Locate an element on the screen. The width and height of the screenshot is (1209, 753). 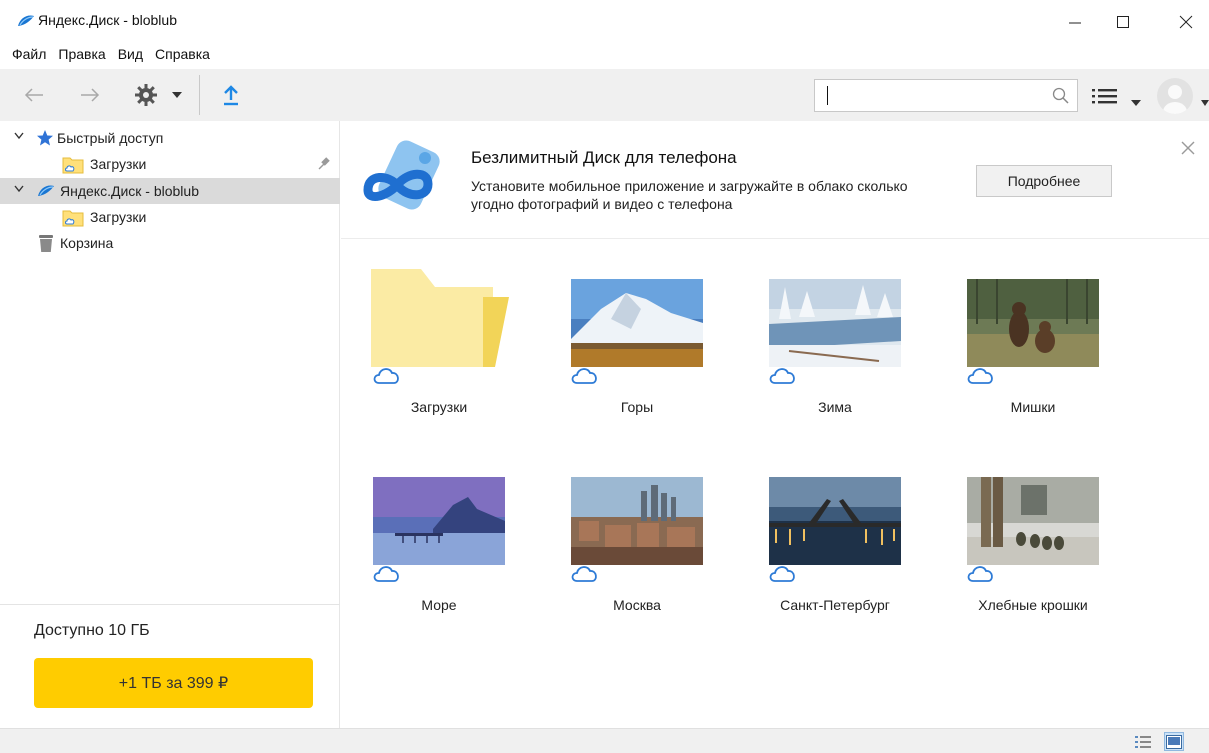
file-name: Хлебные крошки is located at coordinates (1033, 605).